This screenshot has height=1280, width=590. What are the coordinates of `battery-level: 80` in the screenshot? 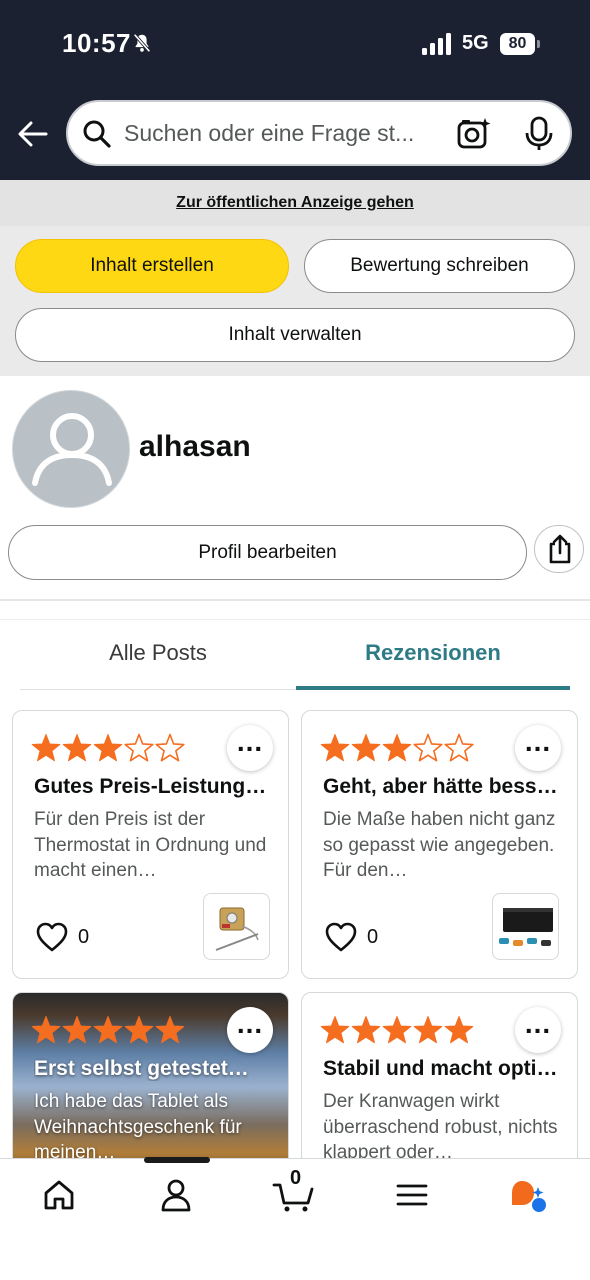 It's located at (517, 43).